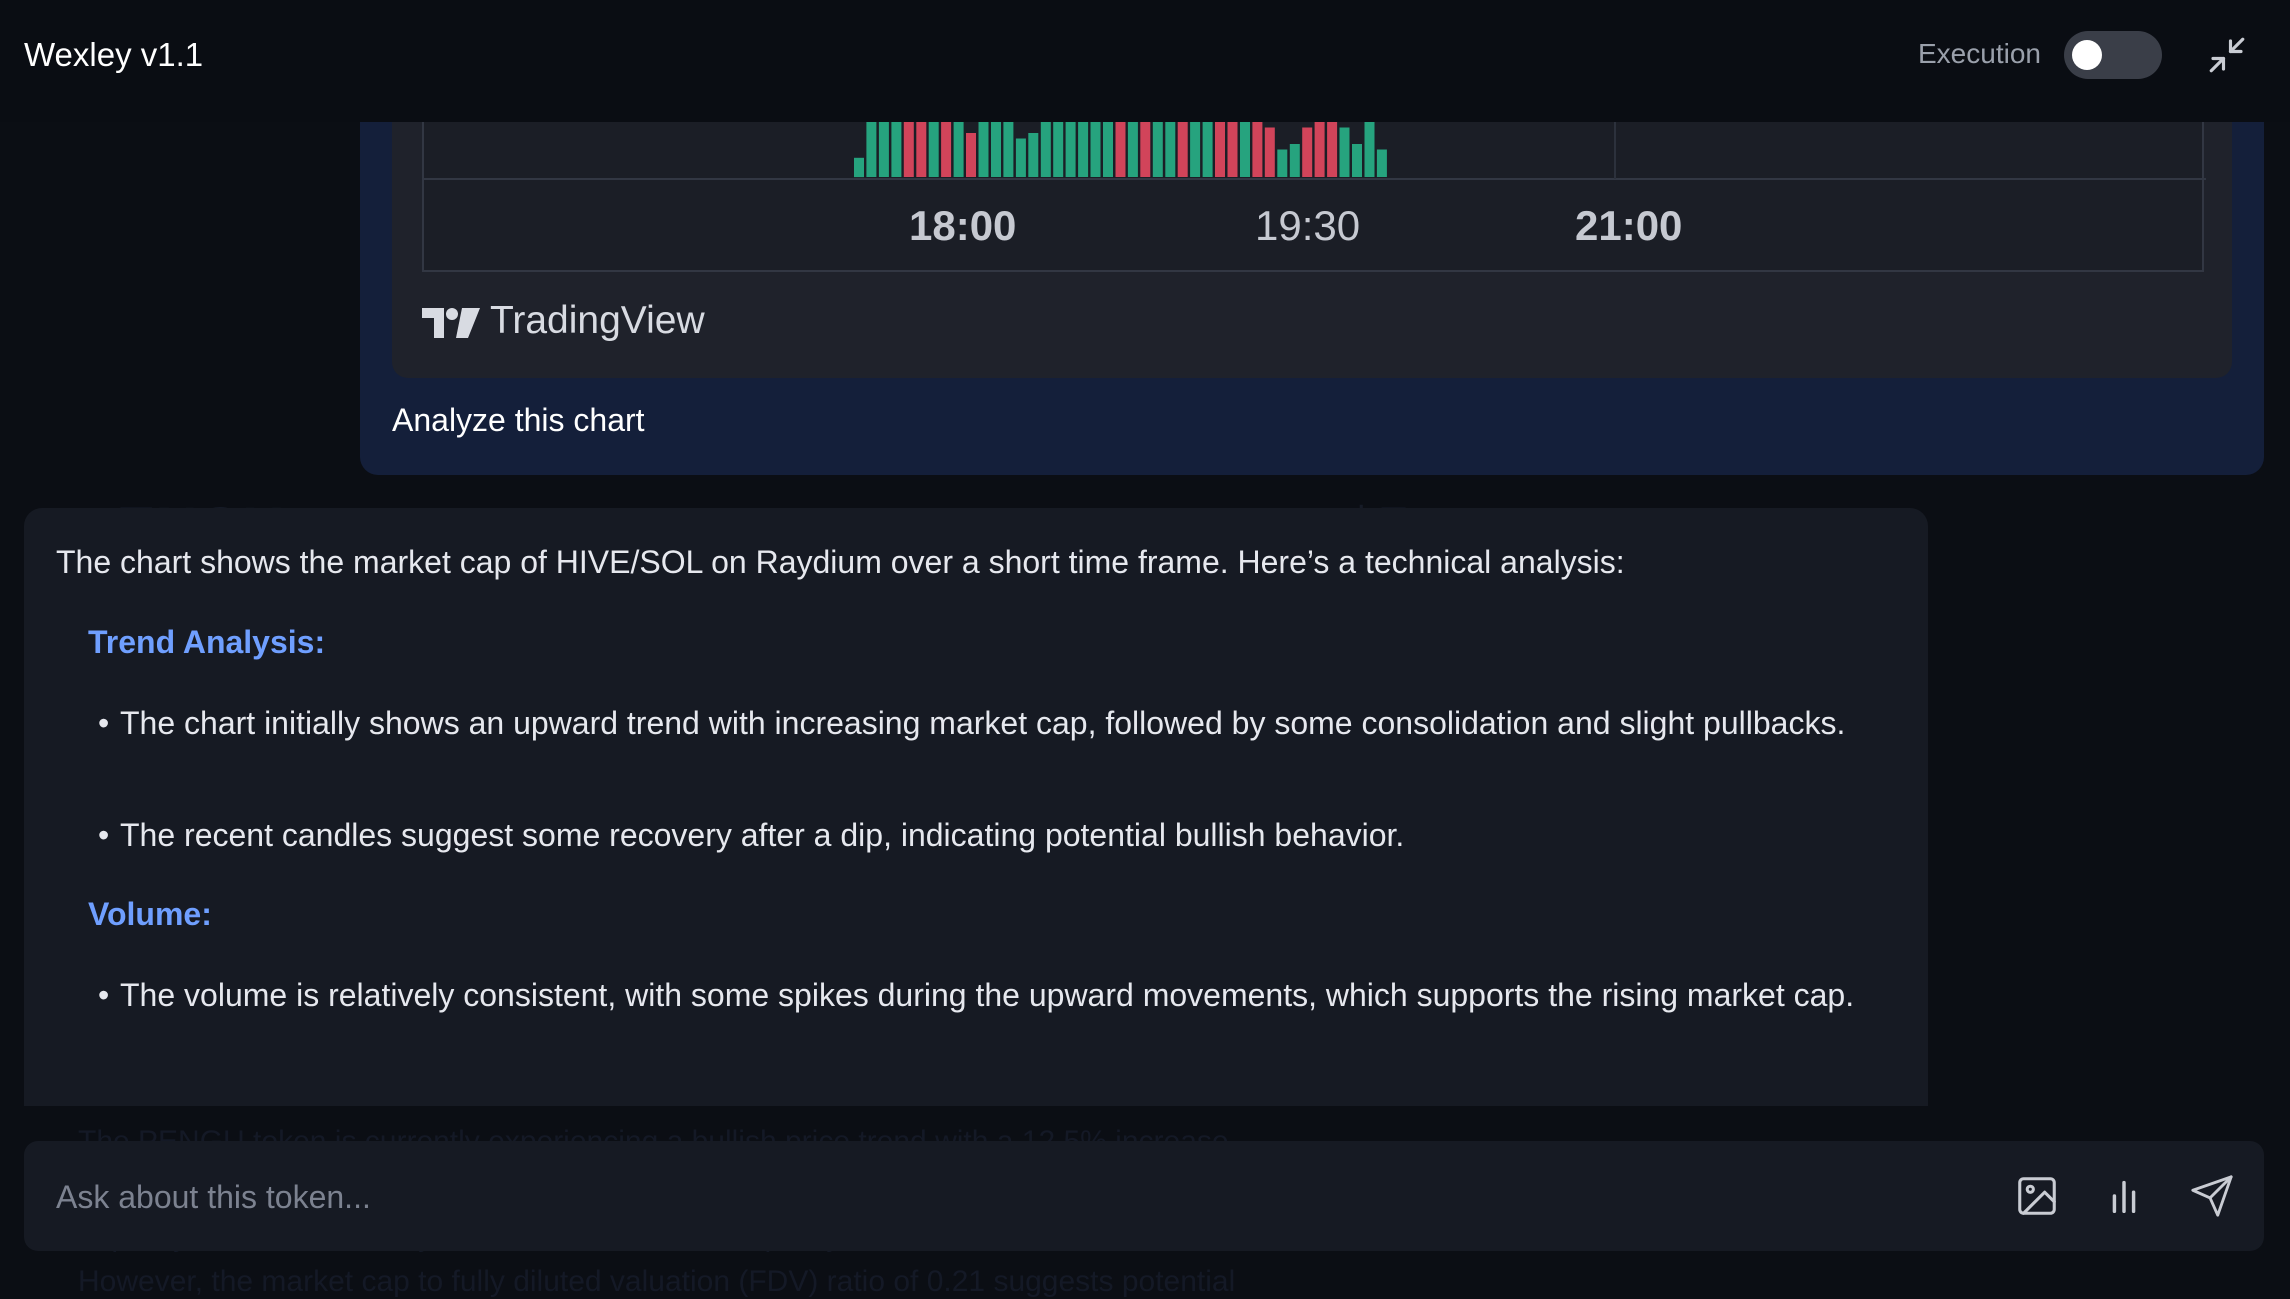 The height and width of the screenshot is (1299, 2290). What do you see at coordinates (2087, 55) in the screenshot?
I see `toggle-knob` at bounding box center [2087, 55].